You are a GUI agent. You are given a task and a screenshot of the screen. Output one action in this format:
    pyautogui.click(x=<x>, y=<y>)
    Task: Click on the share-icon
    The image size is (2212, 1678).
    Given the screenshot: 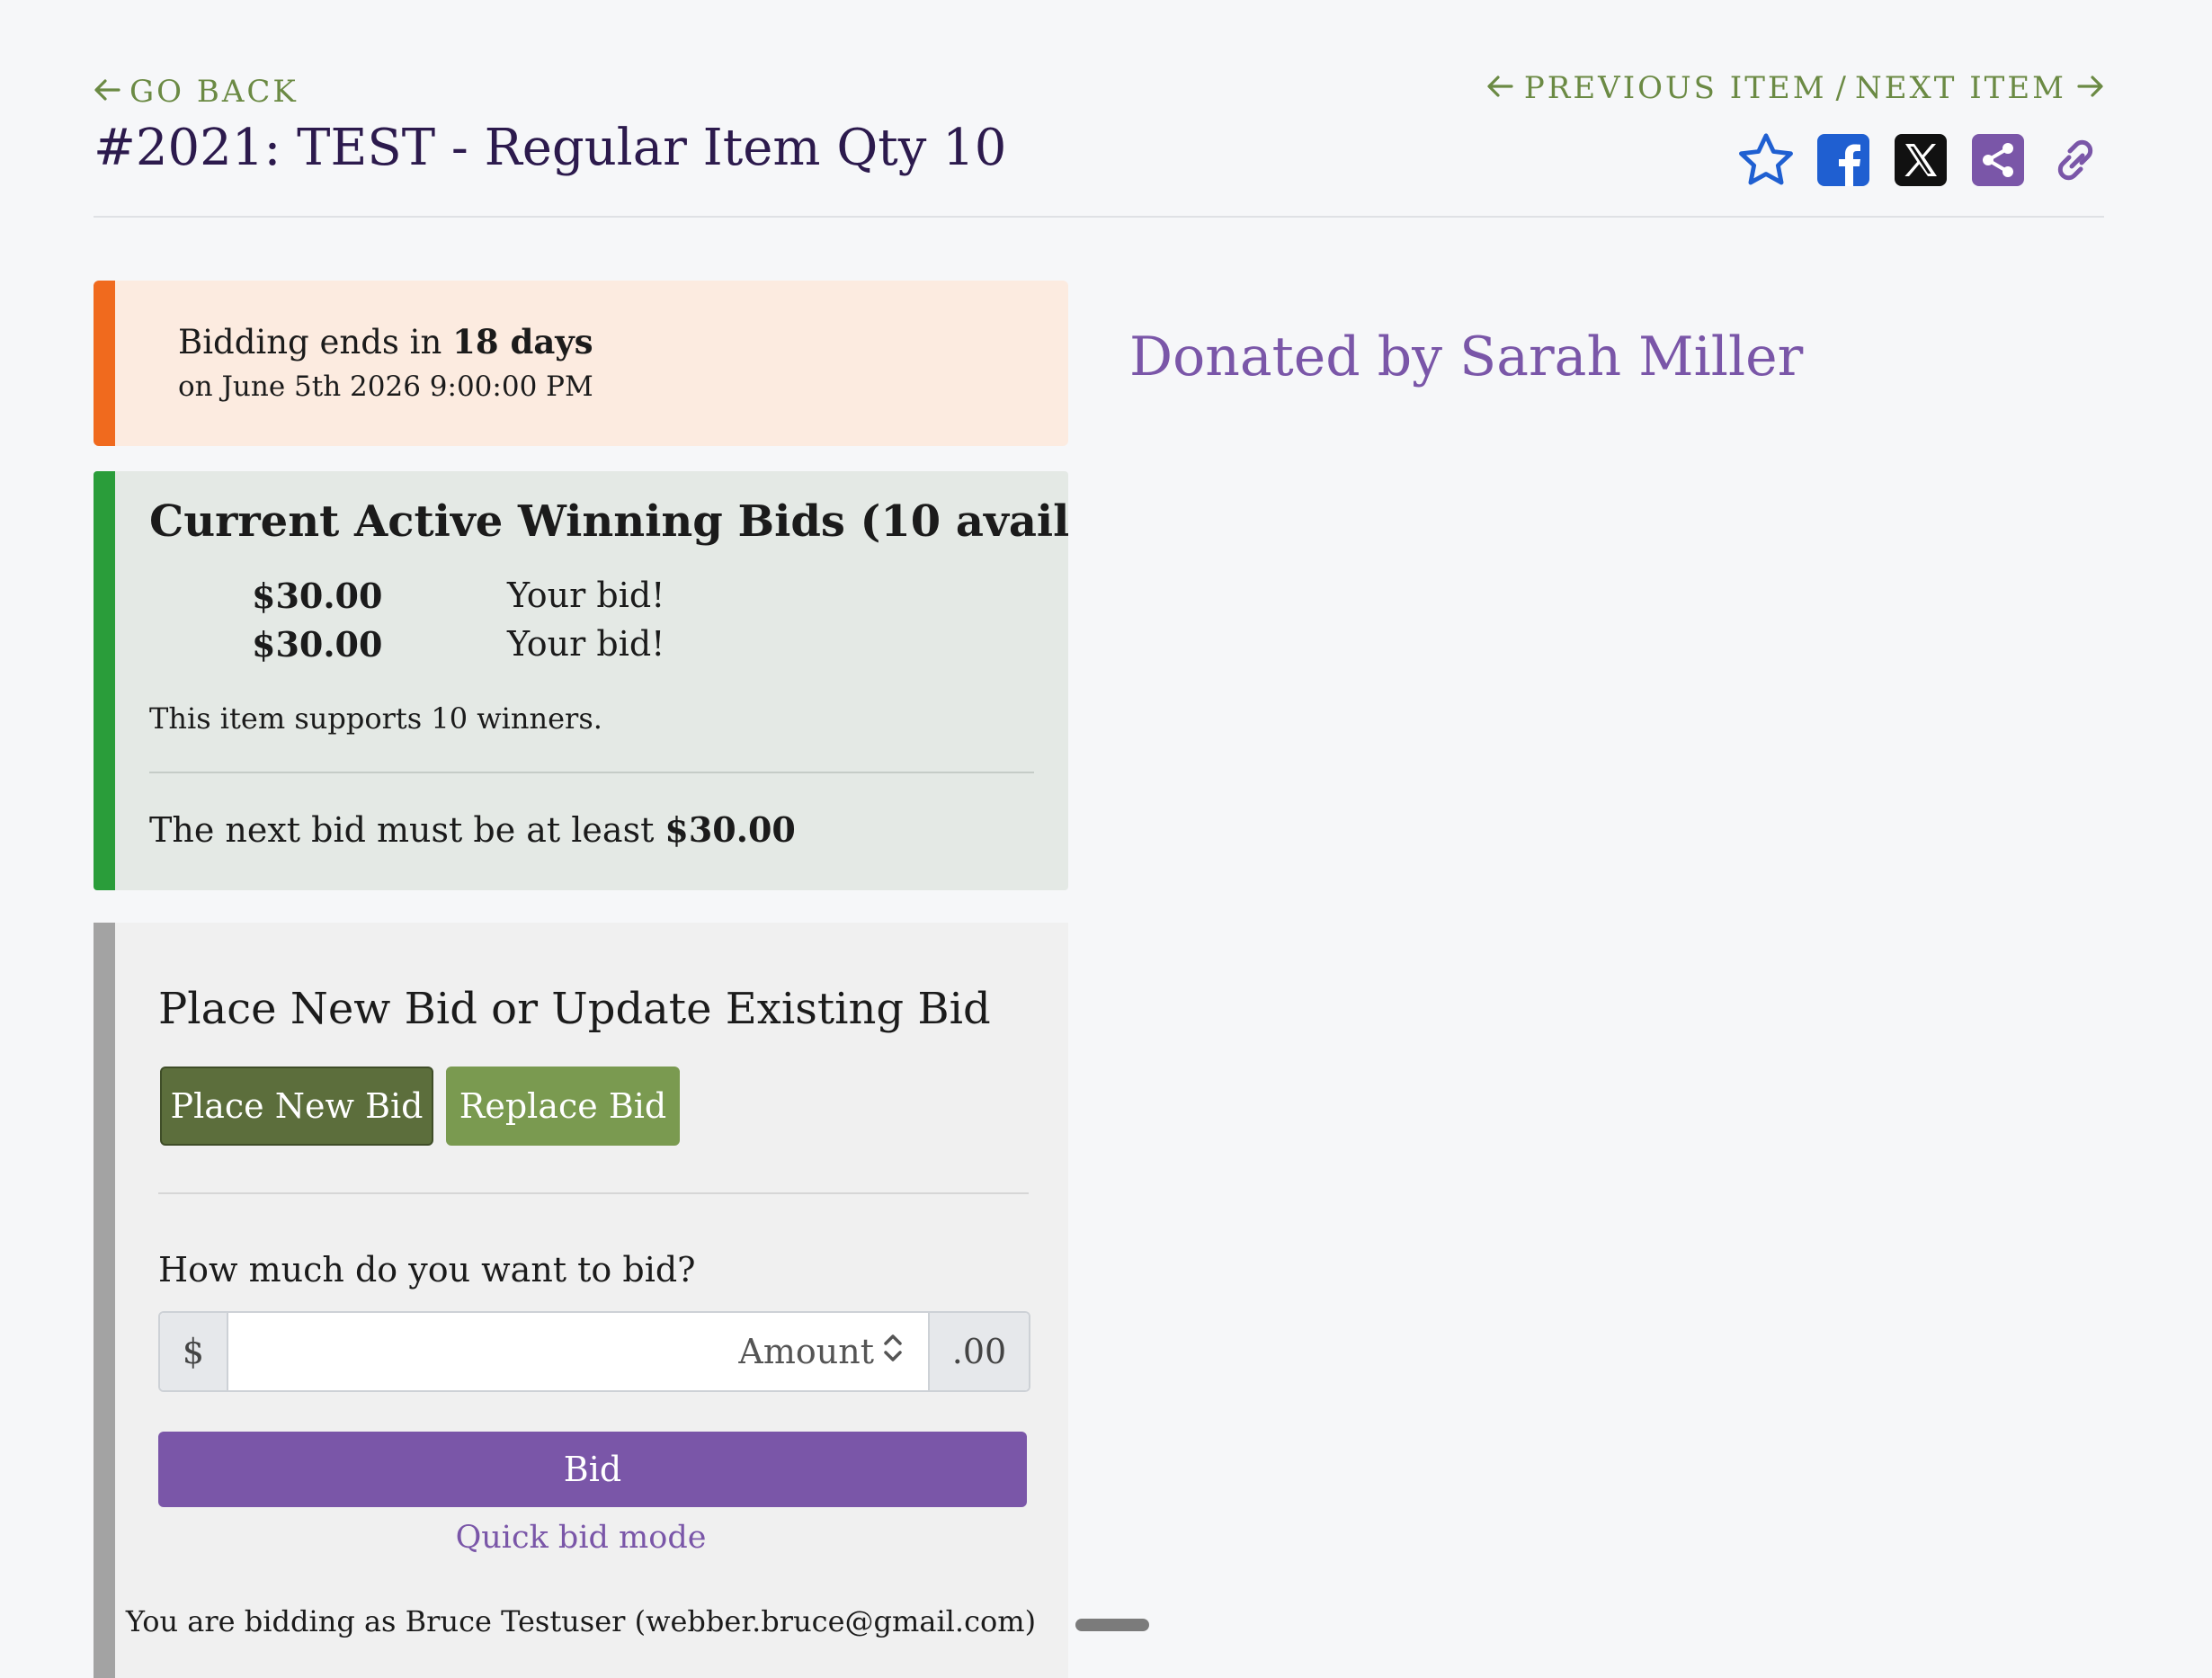 What is the action you would take?
    pyautogui.click(x=1998, y=160)
    